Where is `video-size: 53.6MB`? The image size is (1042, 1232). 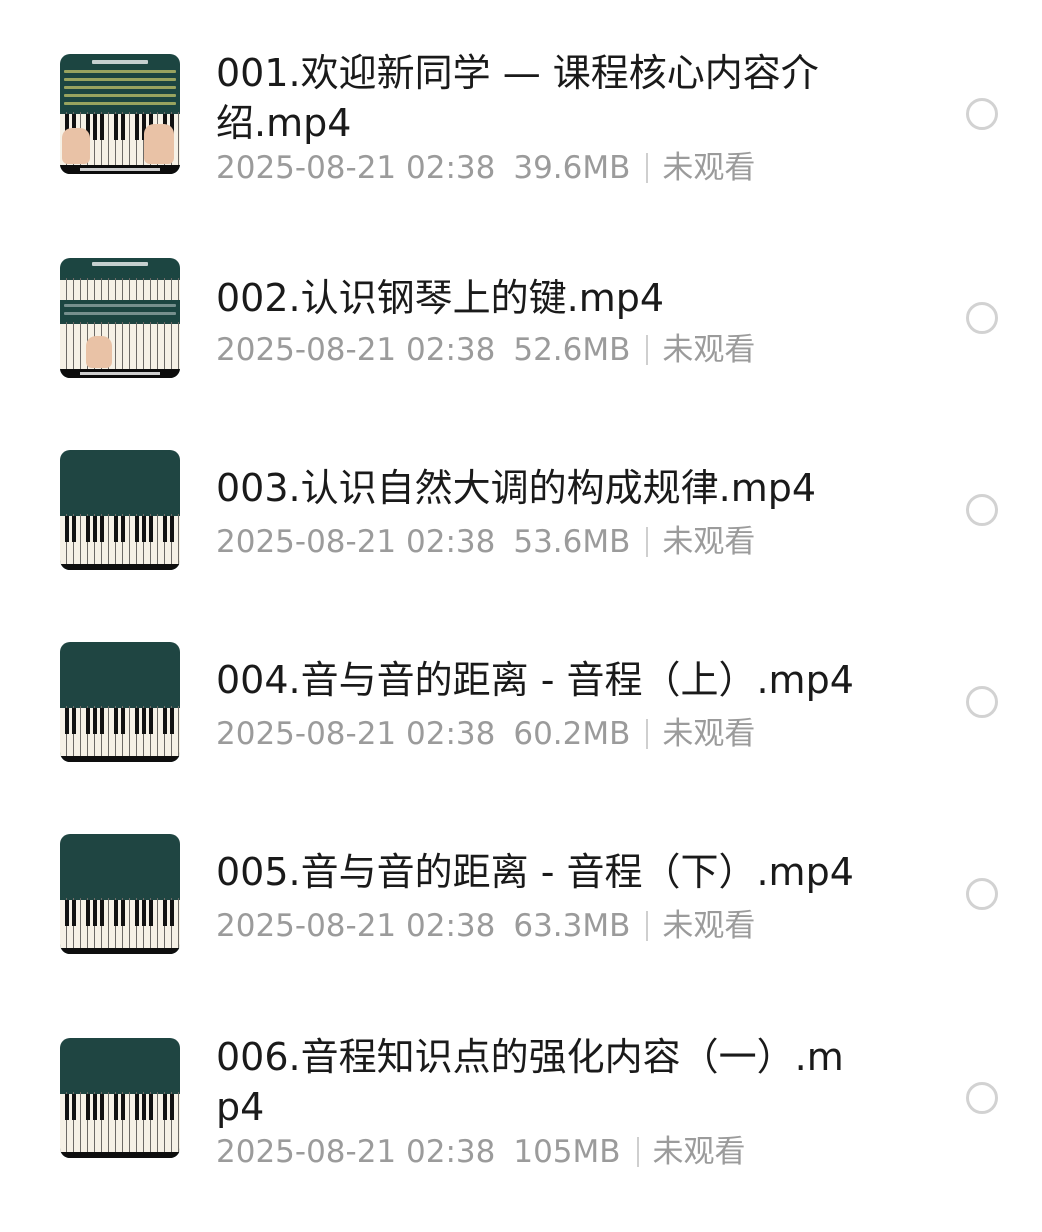 video-size: 53.6MB is located at coordinates (572, 542).